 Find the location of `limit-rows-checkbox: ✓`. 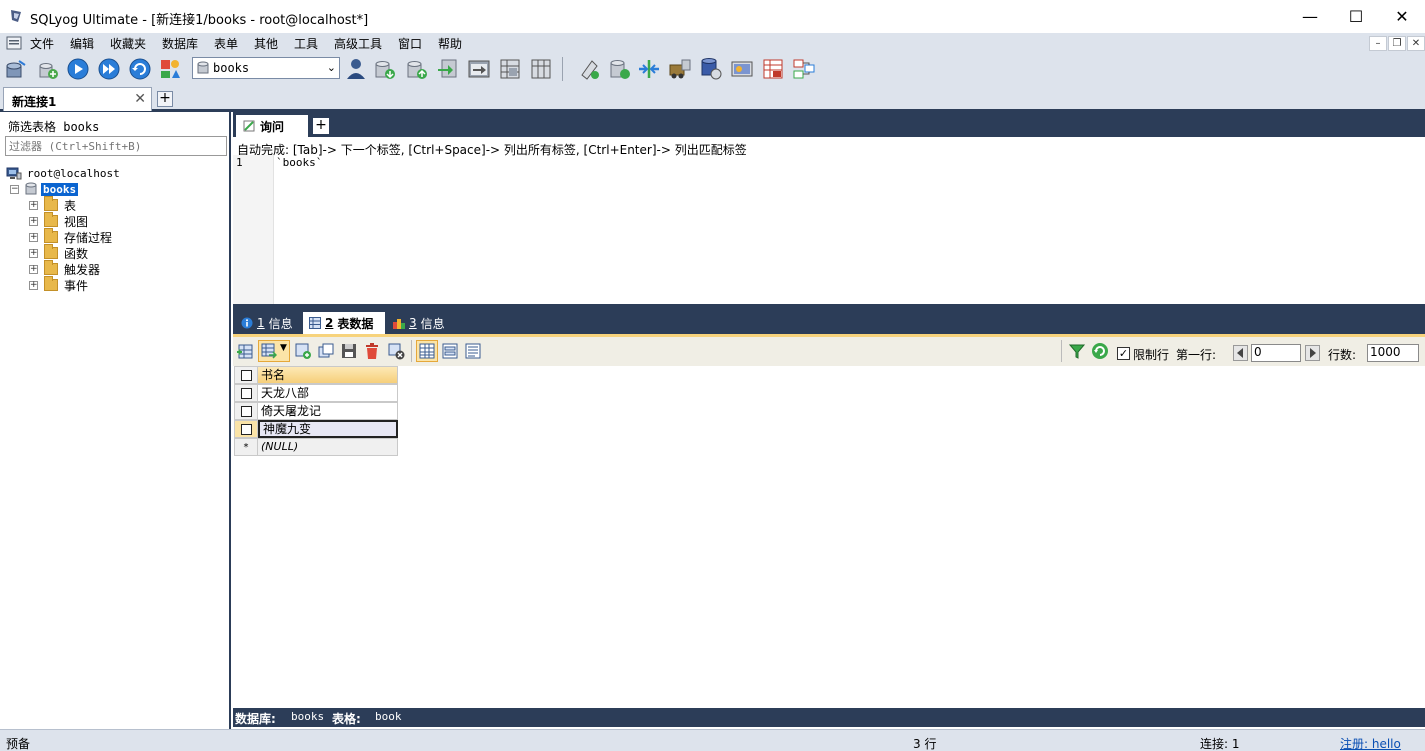

limit-rows-checkbox: ✓ is located at coordinates (1123, 353).